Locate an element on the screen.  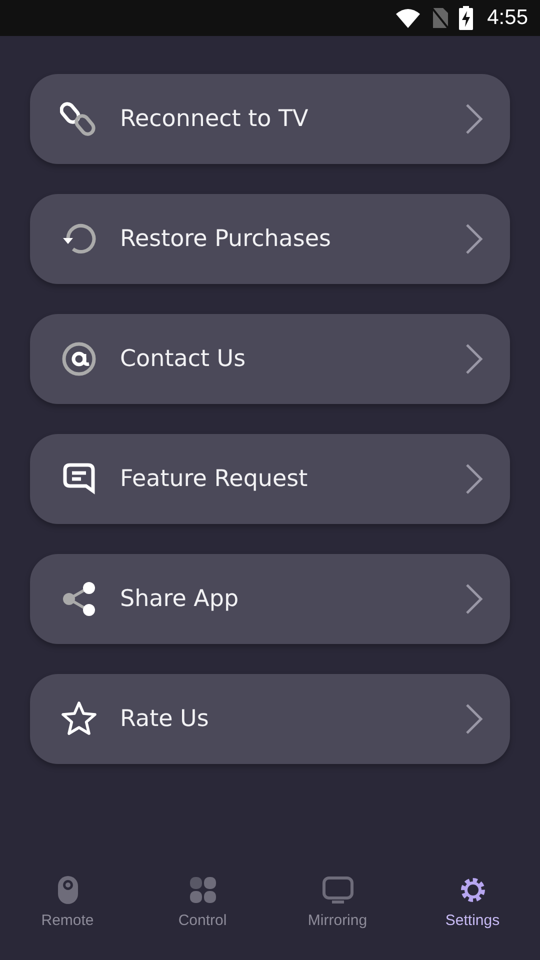
no-sim-icon is located at coordinates (440, 18).